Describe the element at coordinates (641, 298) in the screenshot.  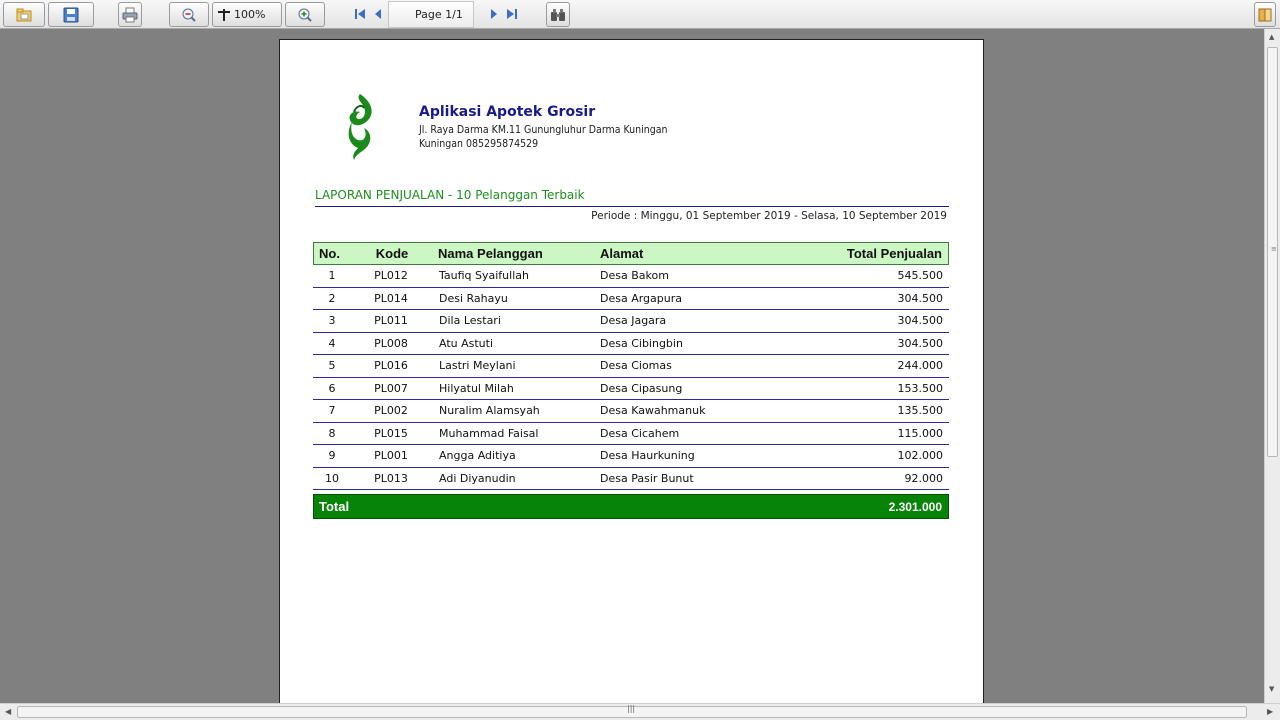
I see `row-alamat: Desa Argapura` at that location.